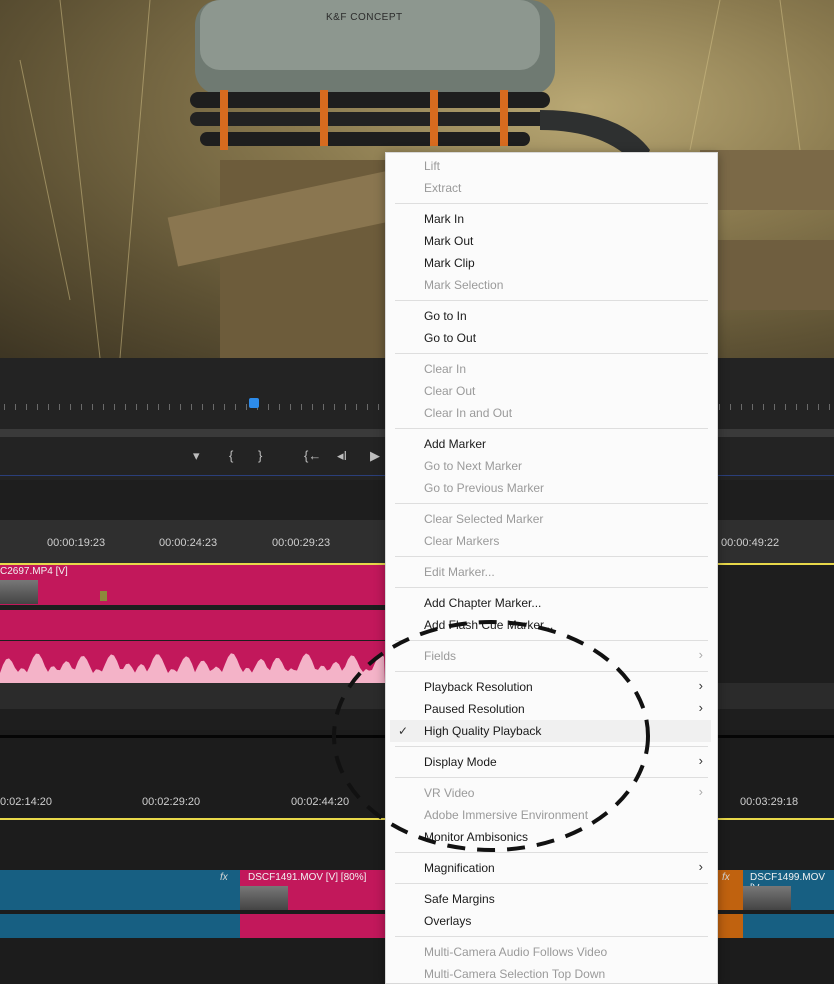 The image size is (834, 984). Describe the element at coordinates (515, 952) in the screenshot. I see `menu-item-multi-camera-audio-follows-video: Multi-Camera Audio Follows Video` at that location.